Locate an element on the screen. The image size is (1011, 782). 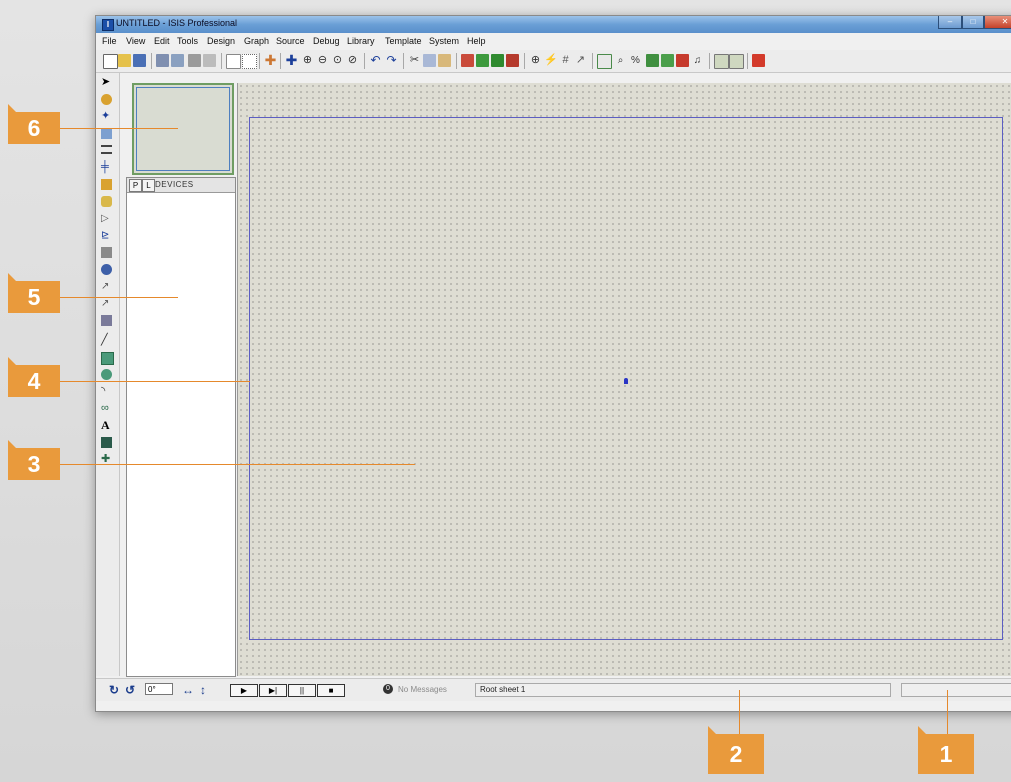
menu-edit: Edit is located at coordinates (162, 41).